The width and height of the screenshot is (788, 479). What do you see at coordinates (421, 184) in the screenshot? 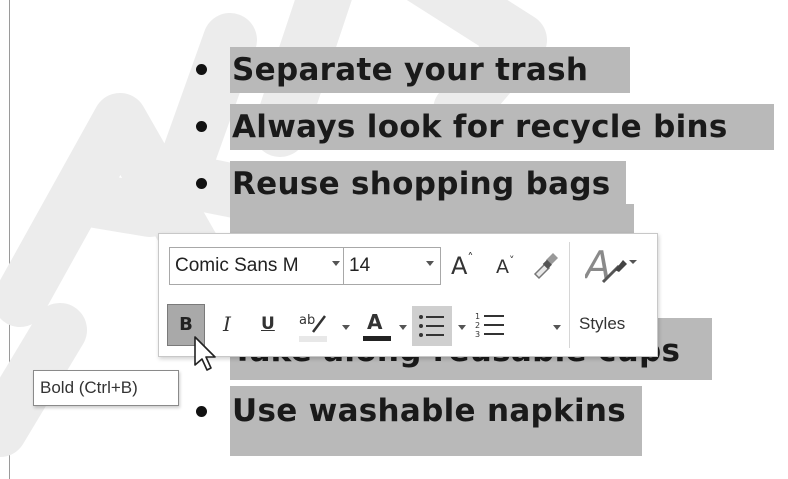
I see `list-item-text: Reuse shopping bags` at bounding box center [421, 184].